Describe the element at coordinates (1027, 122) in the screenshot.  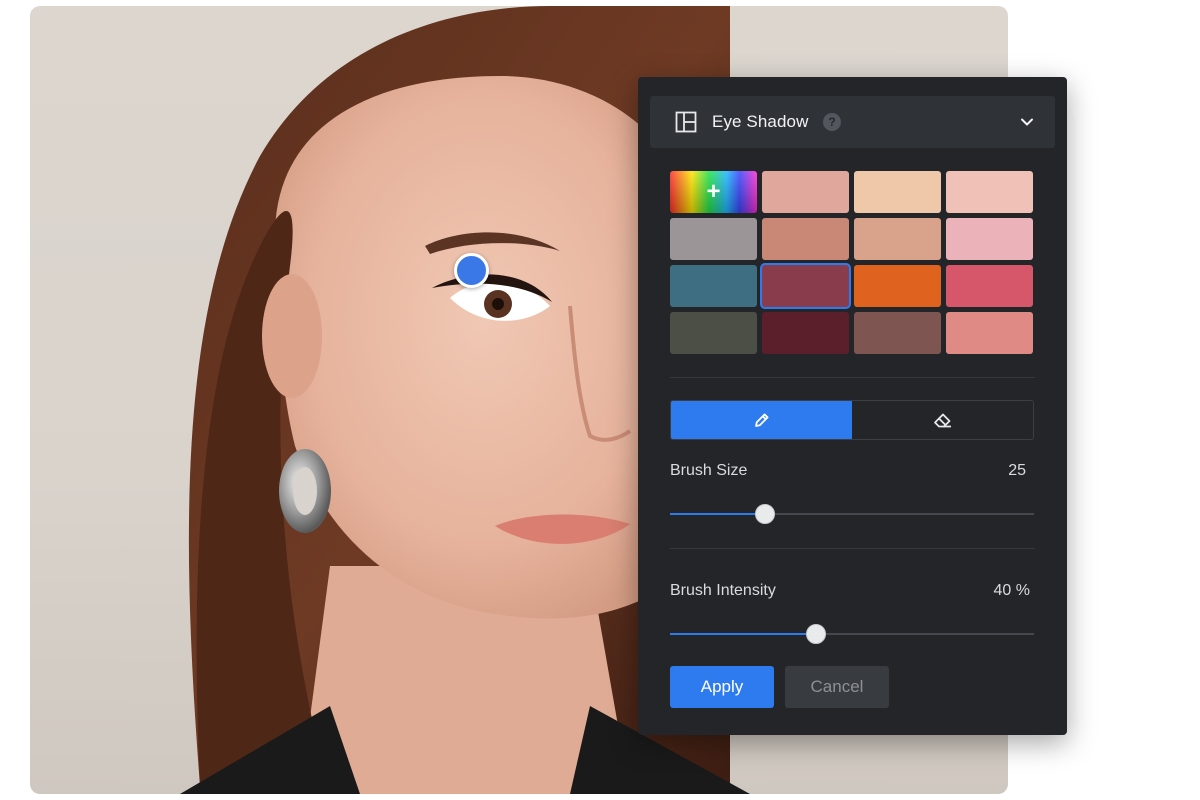
I see `chevron-down-icon` at that location.